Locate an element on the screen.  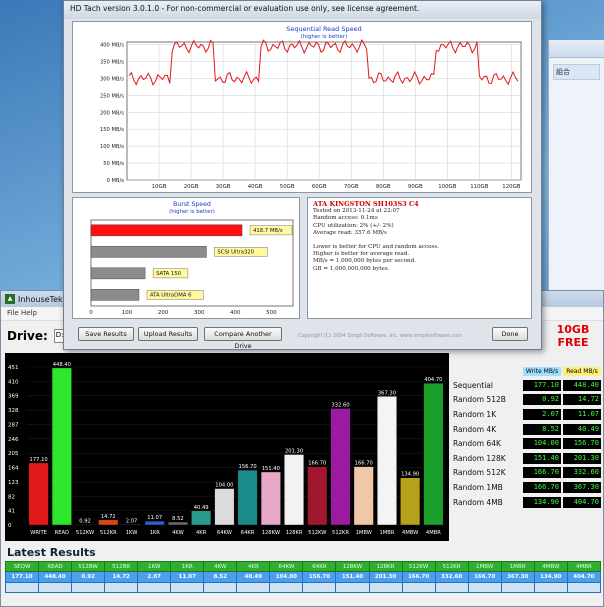
test-name: Random 512K is located at coordinates (479, 473).